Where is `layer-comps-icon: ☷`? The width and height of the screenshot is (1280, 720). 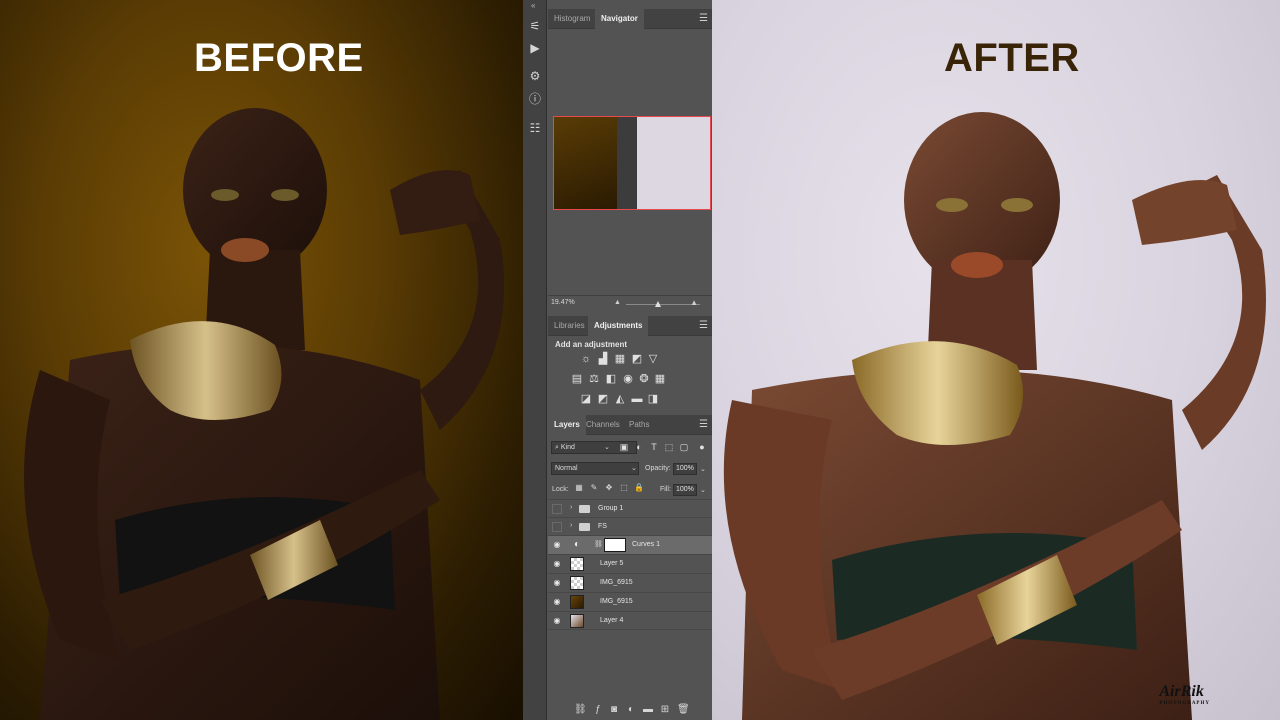 layer-comps-icon: ☷ is located at coordinates (535, 128).